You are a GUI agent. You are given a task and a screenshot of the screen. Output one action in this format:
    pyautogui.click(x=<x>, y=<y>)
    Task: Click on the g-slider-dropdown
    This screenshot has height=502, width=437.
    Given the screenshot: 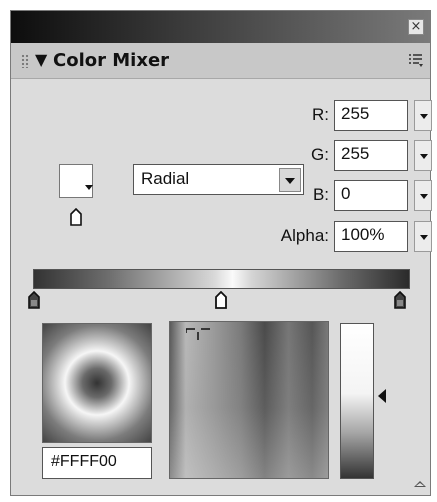 What is the action you would take?
    pyautogui.click(x=423, y=155)
    